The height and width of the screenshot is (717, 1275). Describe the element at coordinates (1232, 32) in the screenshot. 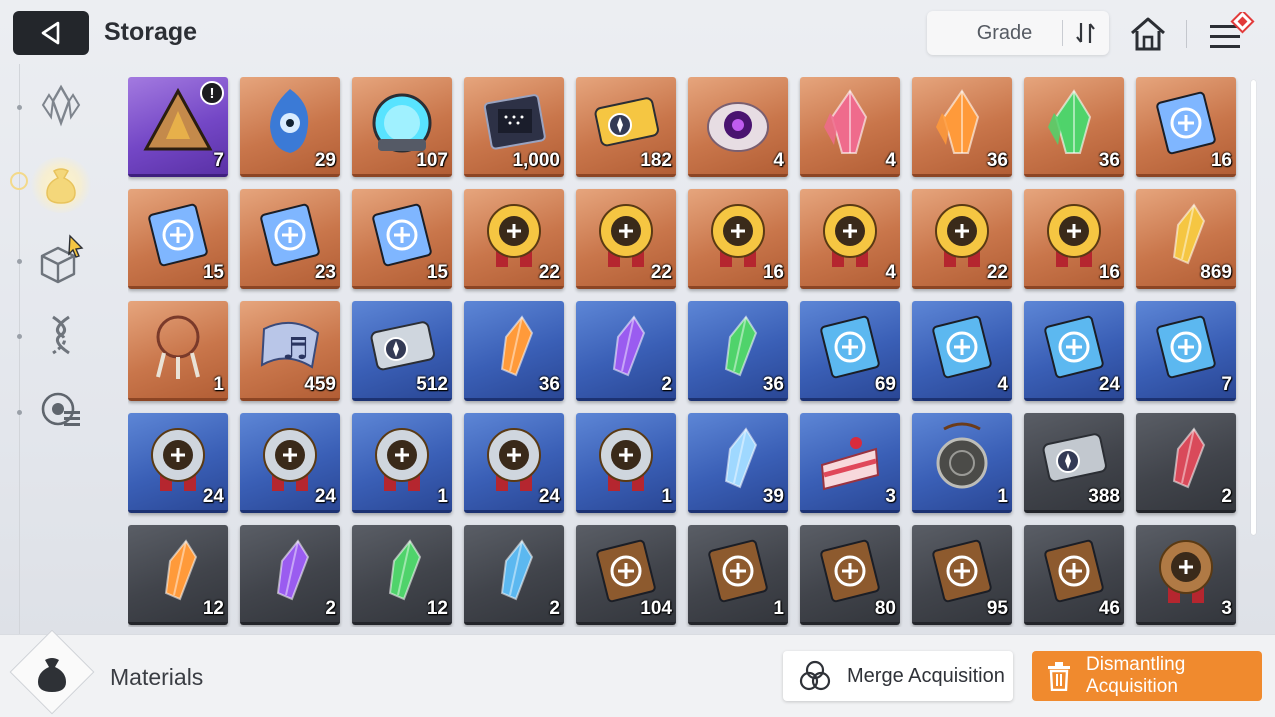

I see `main-menu-button` at that location.